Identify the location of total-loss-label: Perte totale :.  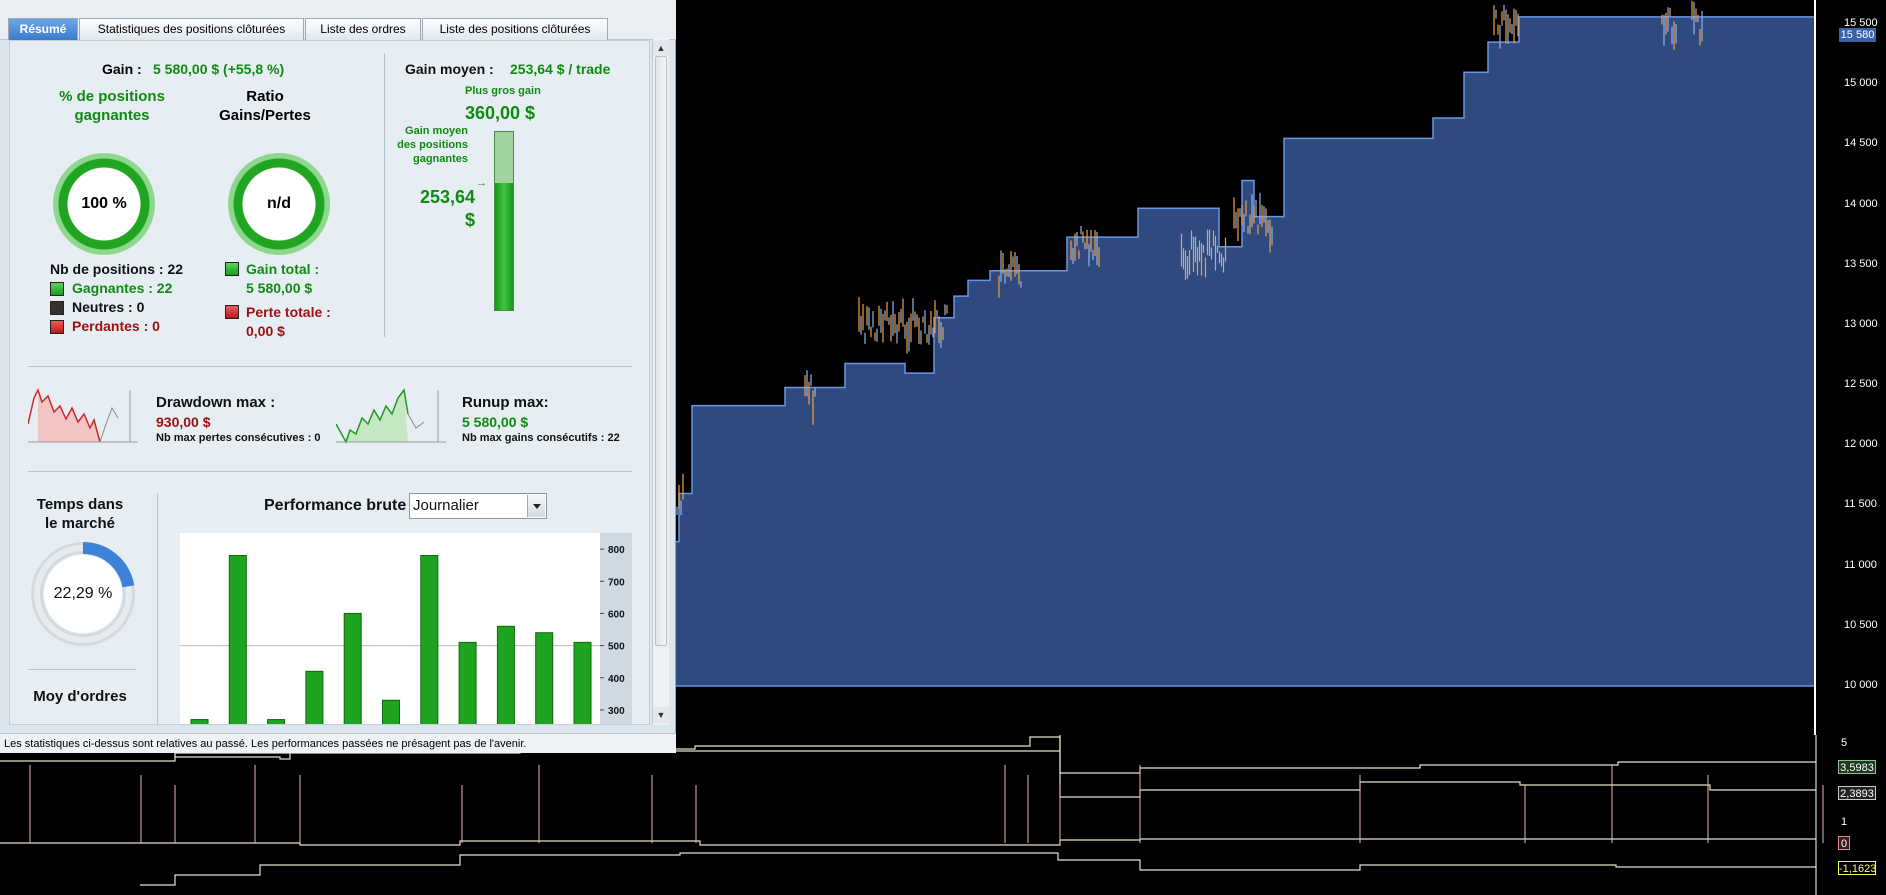
(288, 312).